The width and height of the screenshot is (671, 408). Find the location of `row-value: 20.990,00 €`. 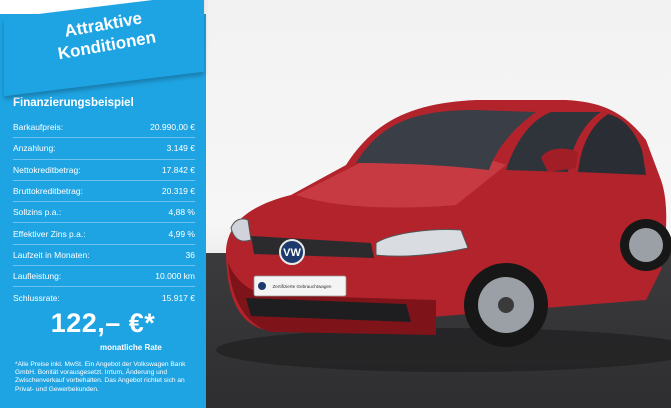

row-value: 20.990,00 € is located at coordinates (172, 127).